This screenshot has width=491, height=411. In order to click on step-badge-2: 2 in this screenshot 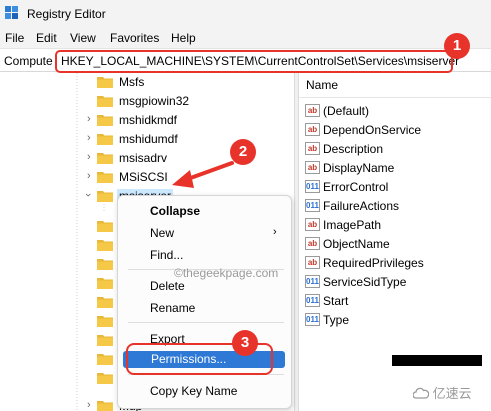, I will do `click(243, 152)`.